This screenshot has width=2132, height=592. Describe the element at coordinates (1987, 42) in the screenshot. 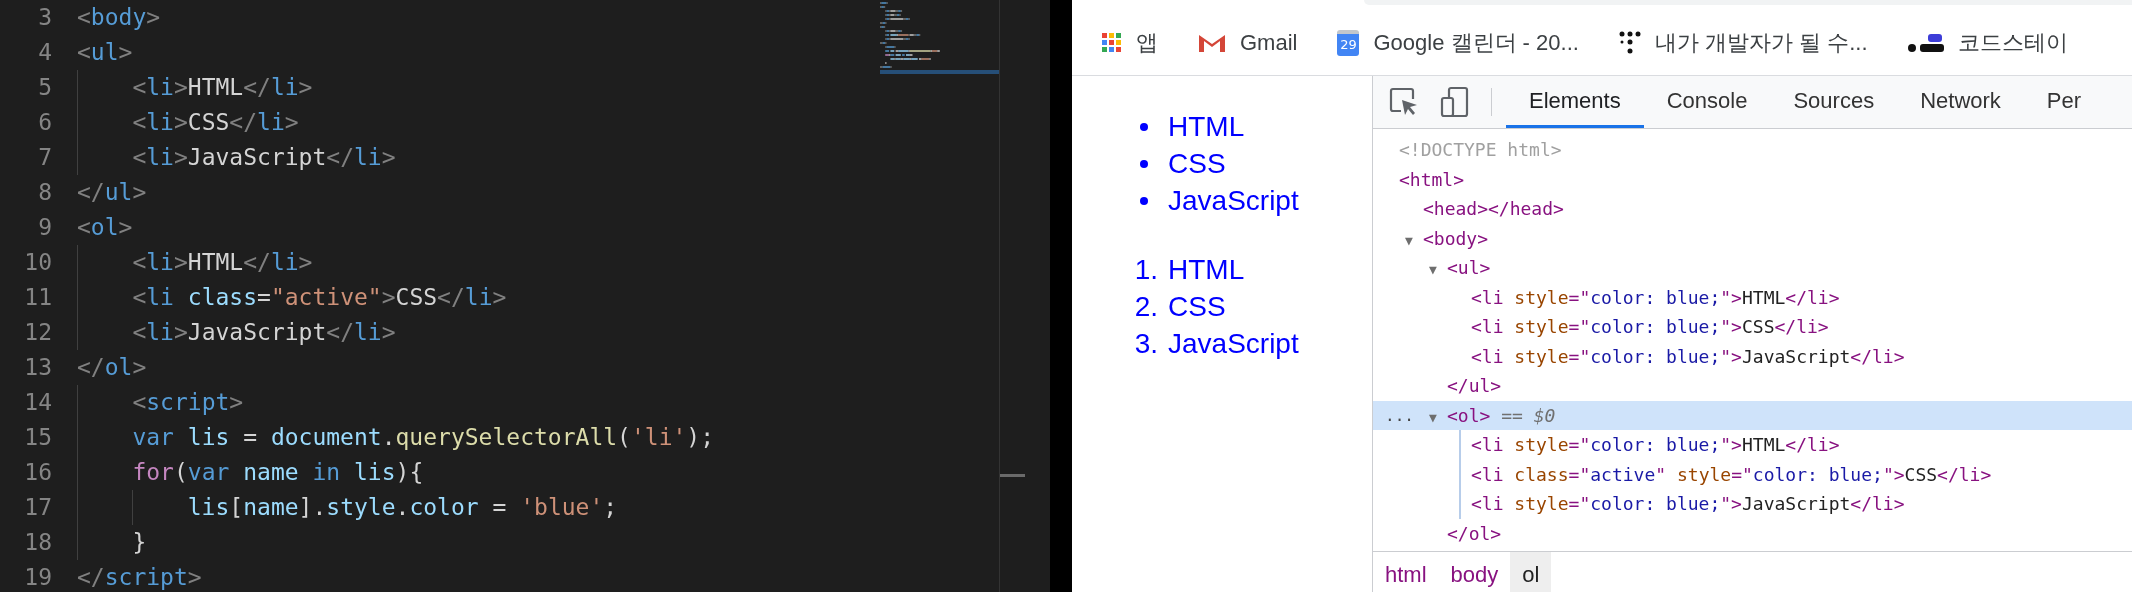

I see `bookmark-link: 코드스테이` at that location.